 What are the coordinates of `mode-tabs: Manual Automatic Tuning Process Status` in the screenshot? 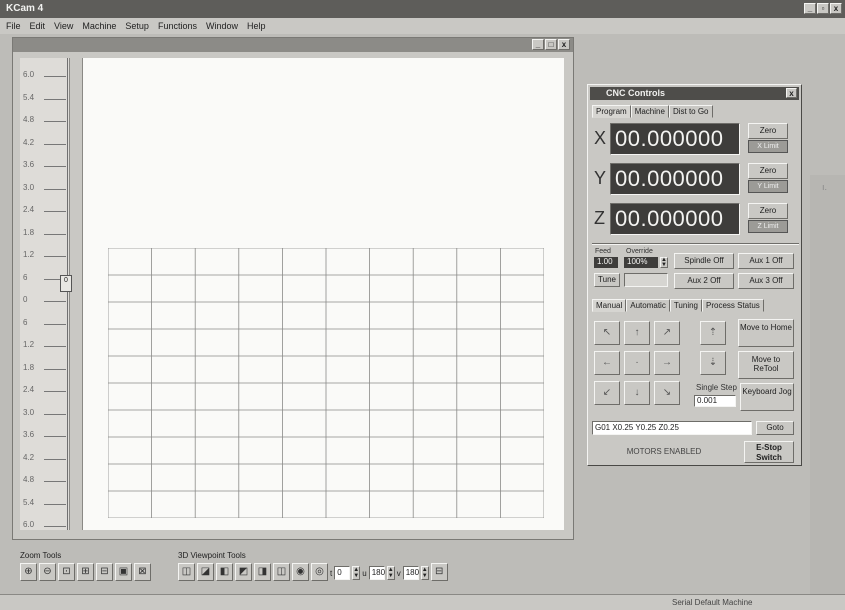 It's located at (678, 305).